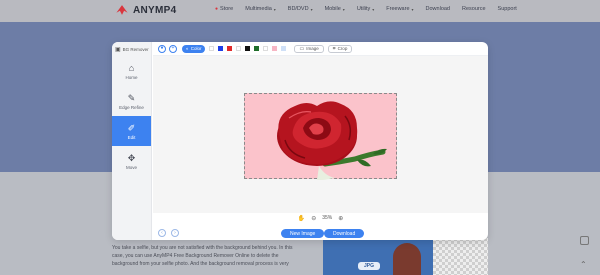 This screenshot has width=600, height=275. I want to click on reset-button: ●, so click(162, 48).